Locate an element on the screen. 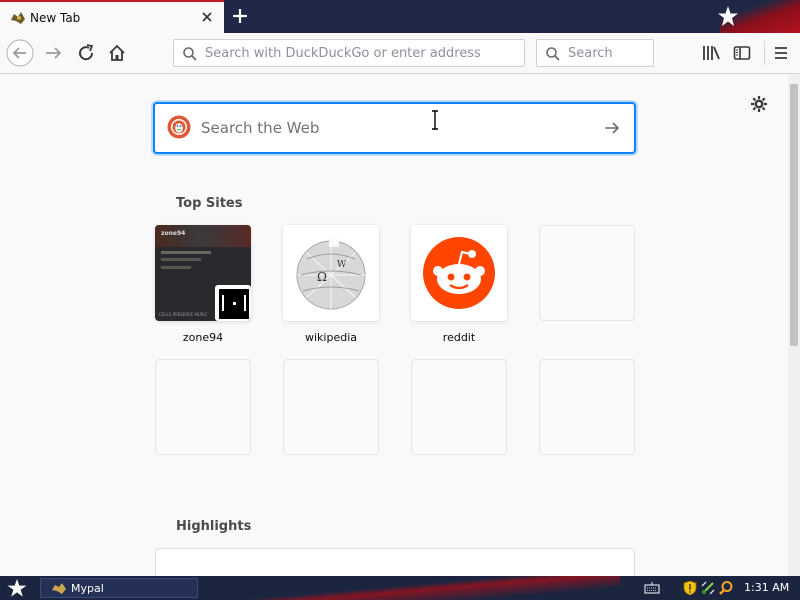 This screenshot has width=800, height=600. search-bar-placeholder: Search is located at coordinates (590, 53).